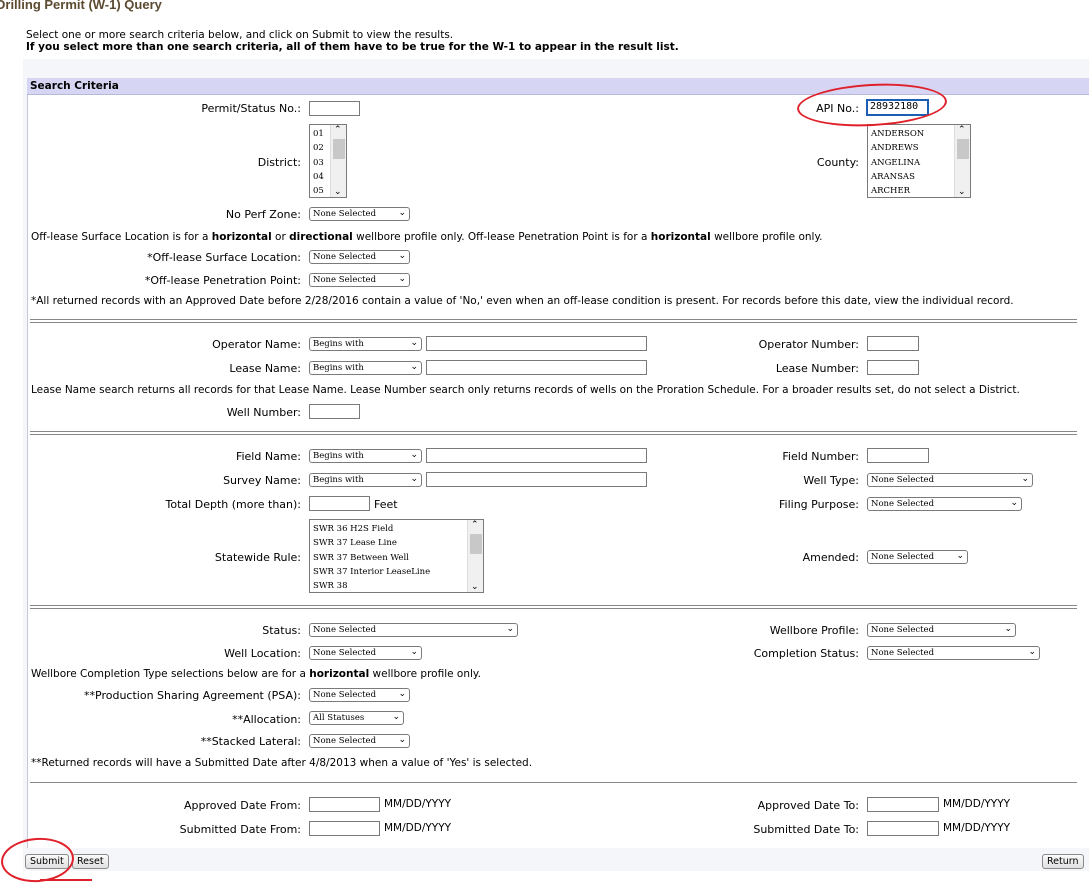  What do you see at coordinates (893, 343) in the screenshot?
I see `operator-number-input` at bounding box center [893, 343].